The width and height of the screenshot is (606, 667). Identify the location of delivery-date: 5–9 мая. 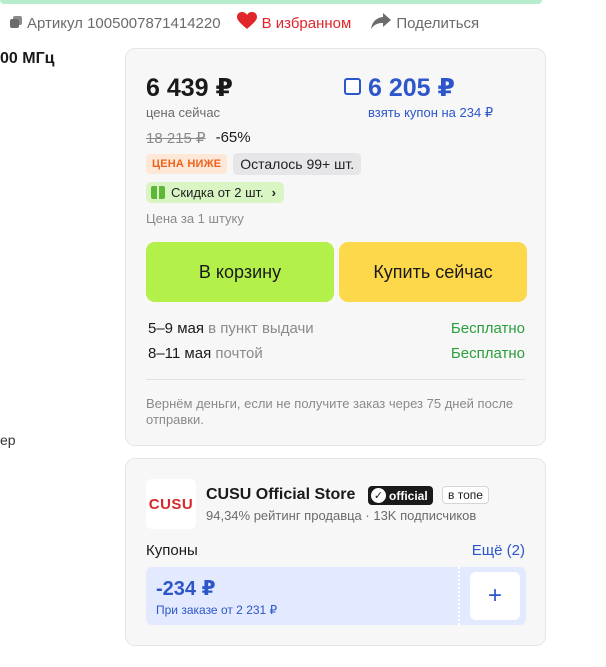
(176, 328).